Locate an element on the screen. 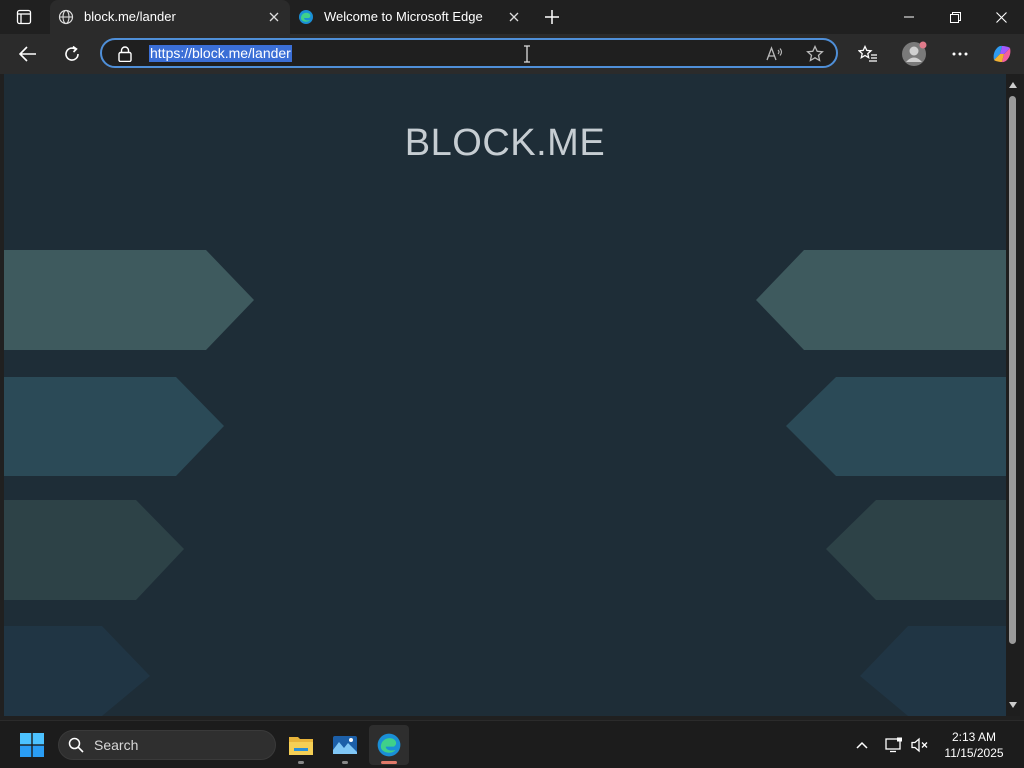  add-favorite-button is located at coordinates (815, 54).